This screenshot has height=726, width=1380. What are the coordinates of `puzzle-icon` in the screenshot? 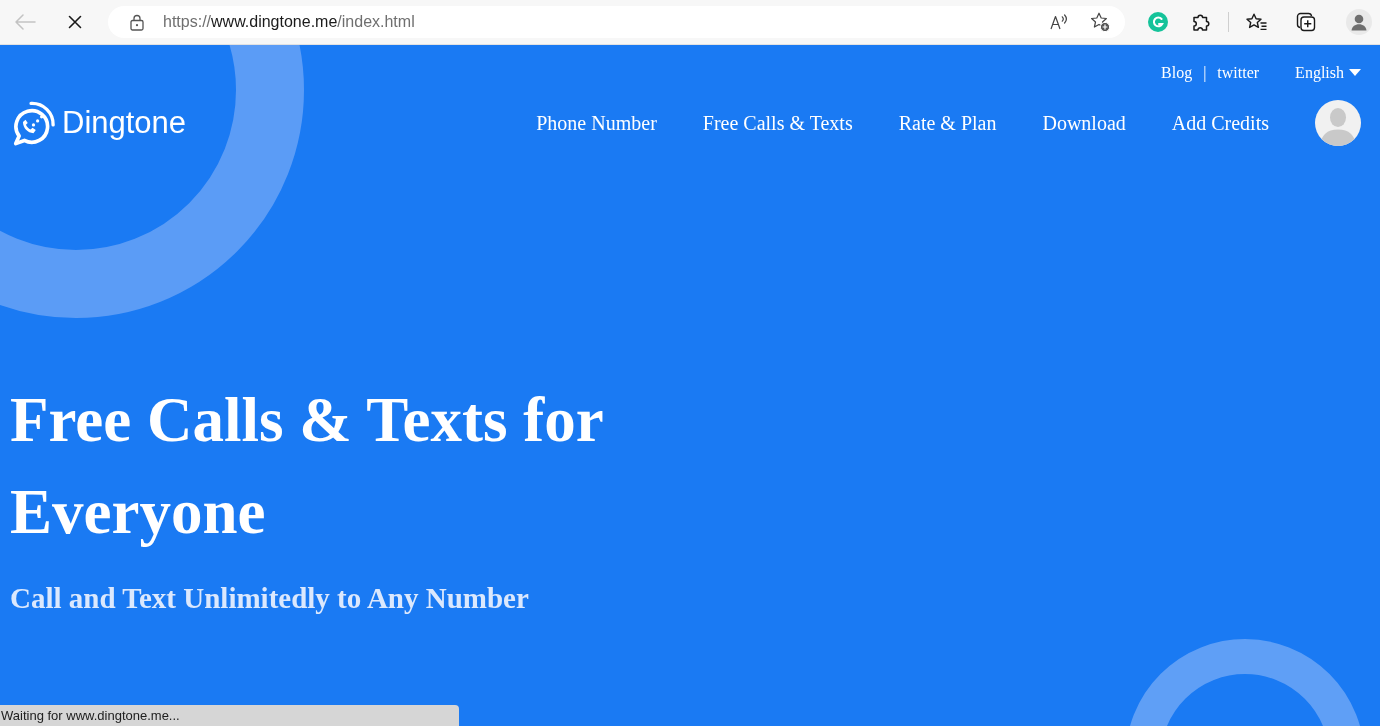 It's located at (1201, 22).